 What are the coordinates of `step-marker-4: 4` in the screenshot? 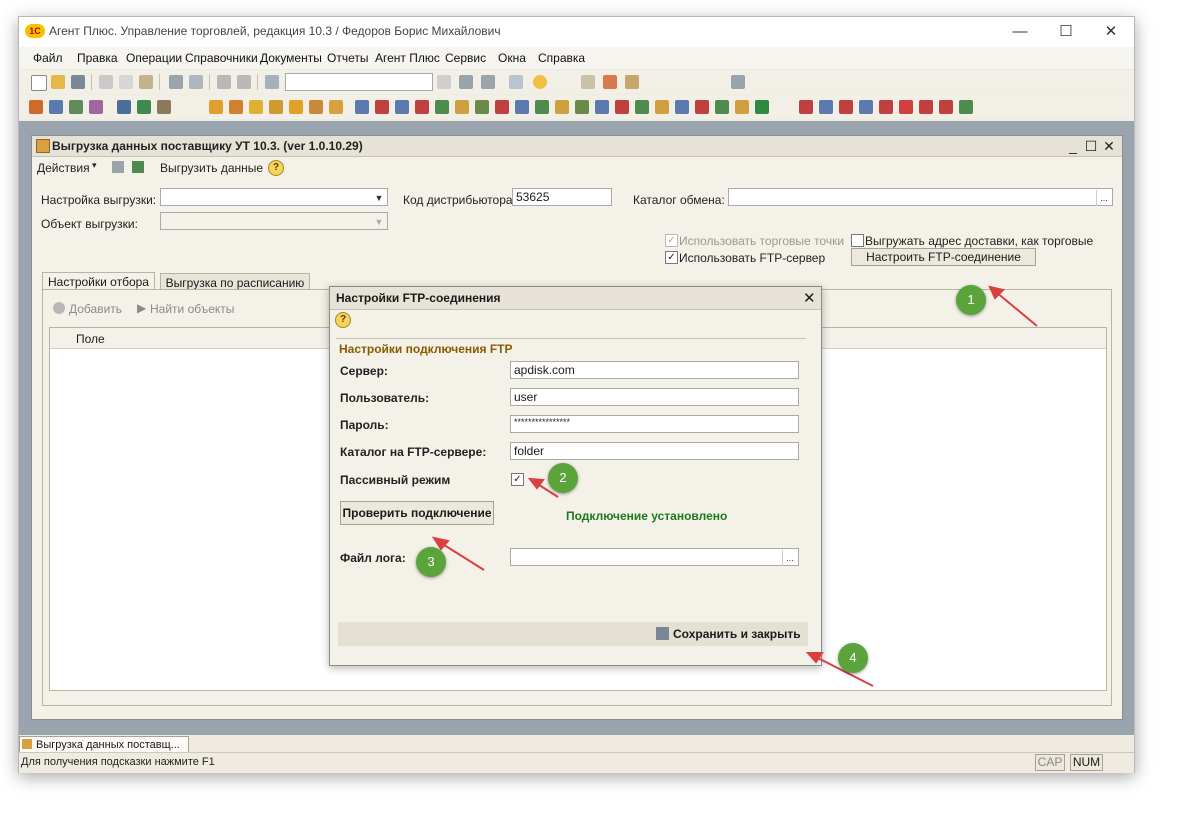 It's located at (853, 658).